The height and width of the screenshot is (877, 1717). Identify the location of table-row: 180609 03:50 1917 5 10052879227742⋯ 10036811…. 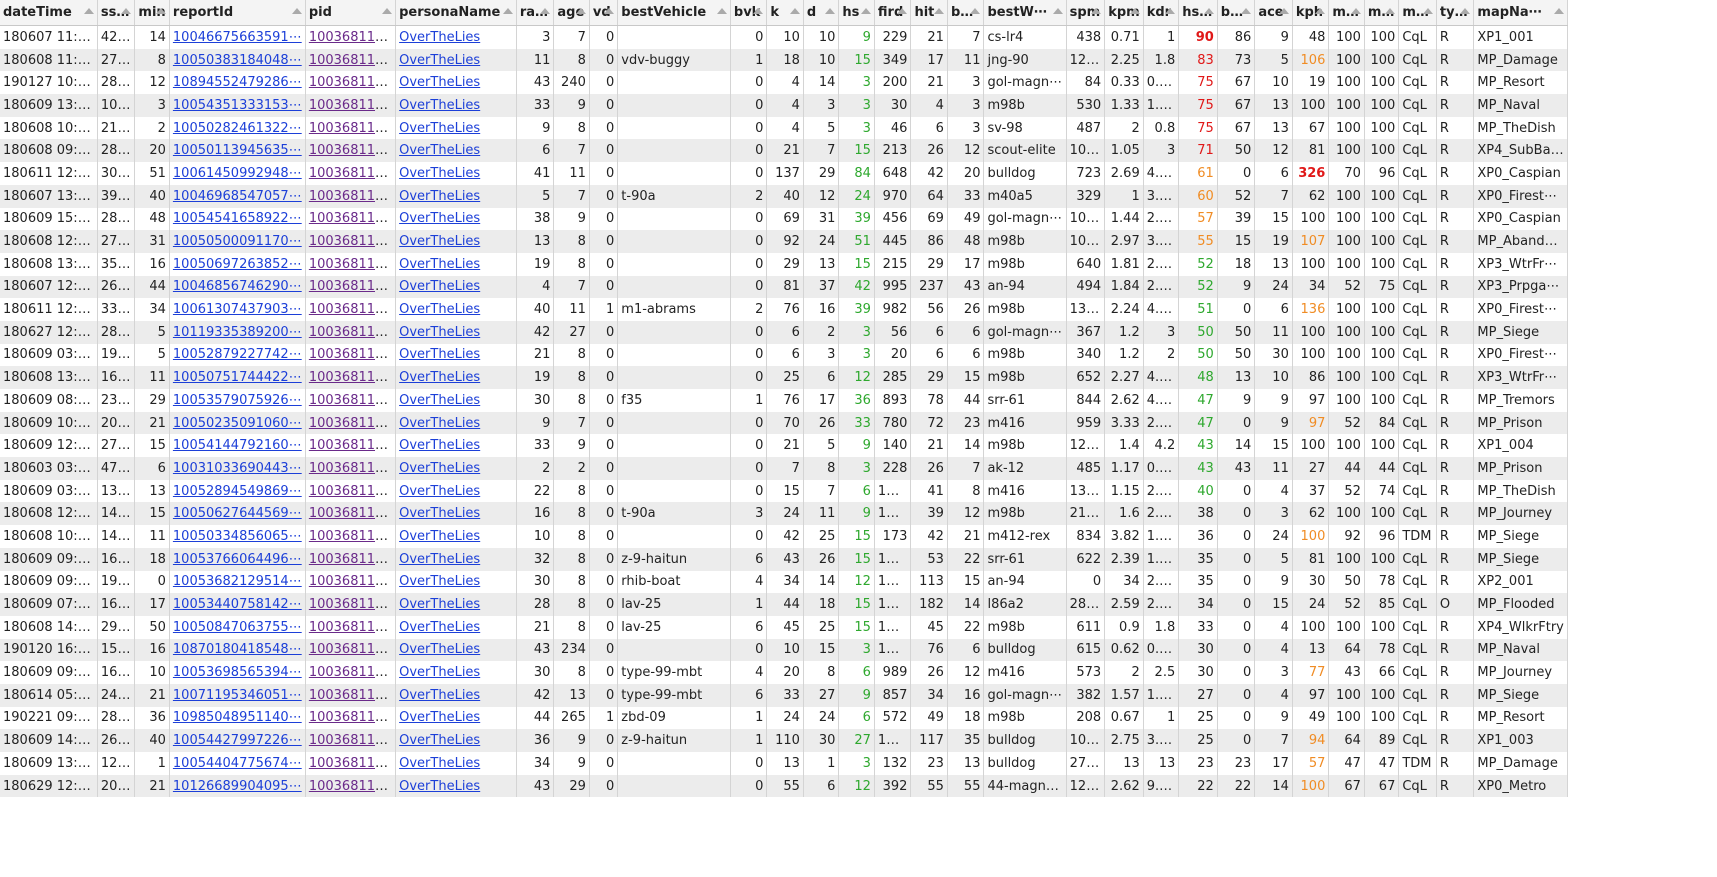
(784, 355).